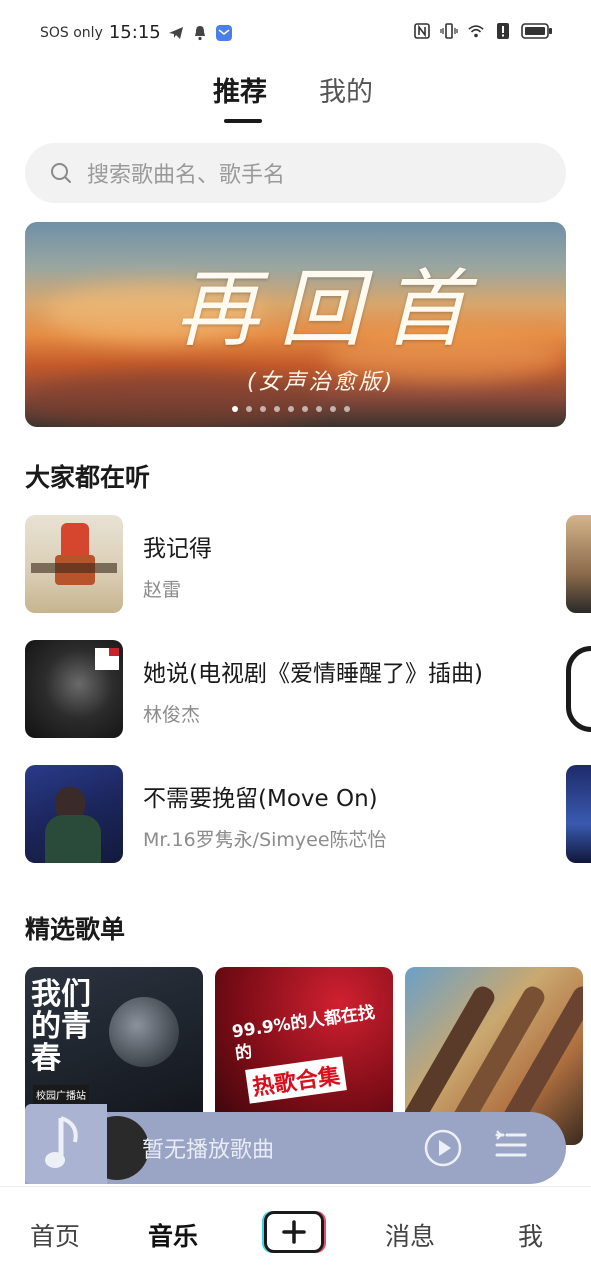  Describe the element at coordinates (443, 1148) in the screenshot. I see `play-button` at that location.